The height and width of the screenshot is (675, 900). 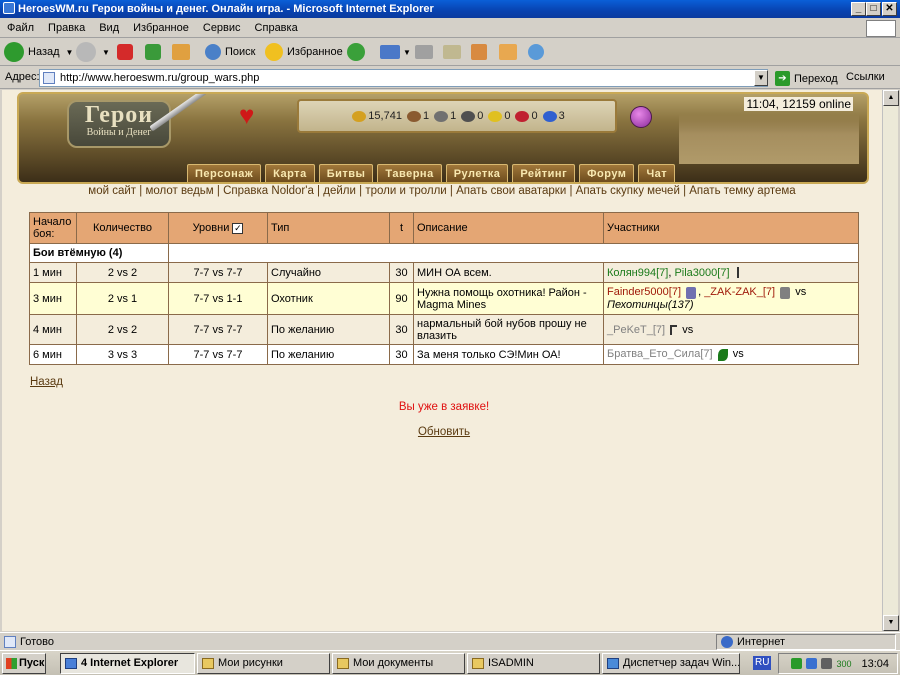 I want to click on home-button, so click(x=181, y=52).